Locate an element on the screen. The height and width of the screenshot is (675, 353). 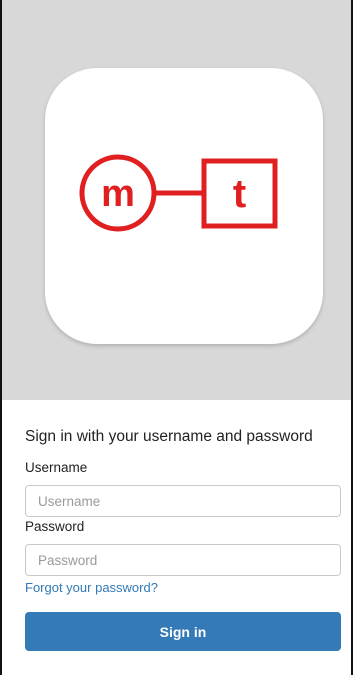
password-label: Password is located at coordinates (55, 526).